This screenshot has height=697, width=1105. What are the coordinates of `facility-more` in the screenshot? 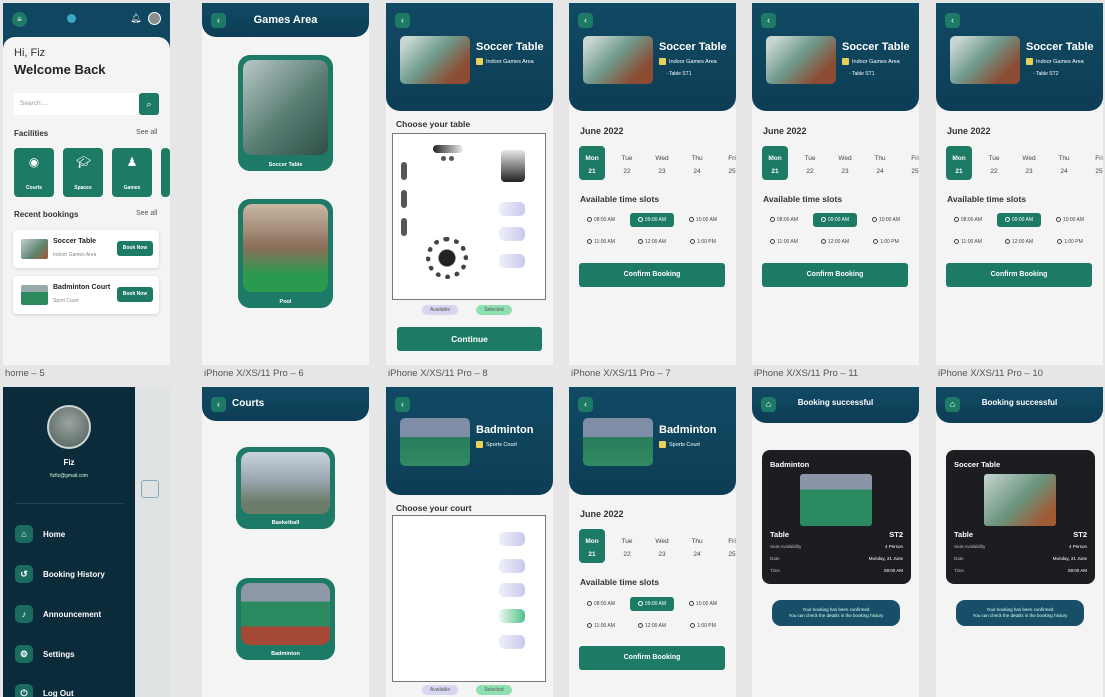 It's located at (165, 172).